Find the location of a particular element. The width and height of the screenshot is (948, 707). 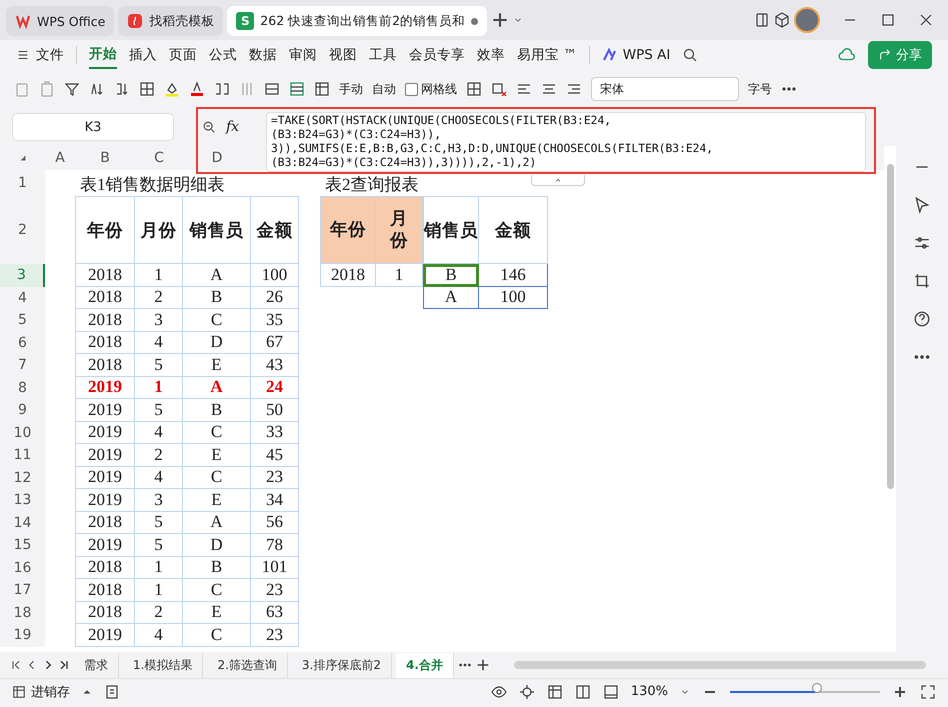

window-tab: WPS Office is located at coordinates (60, 21).